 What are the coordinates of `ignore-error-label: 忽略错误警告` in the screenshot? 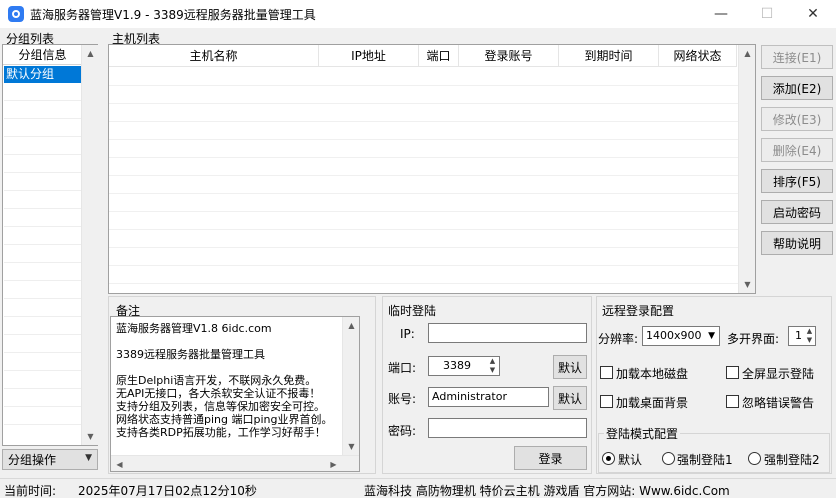 It's located at (778, 402).